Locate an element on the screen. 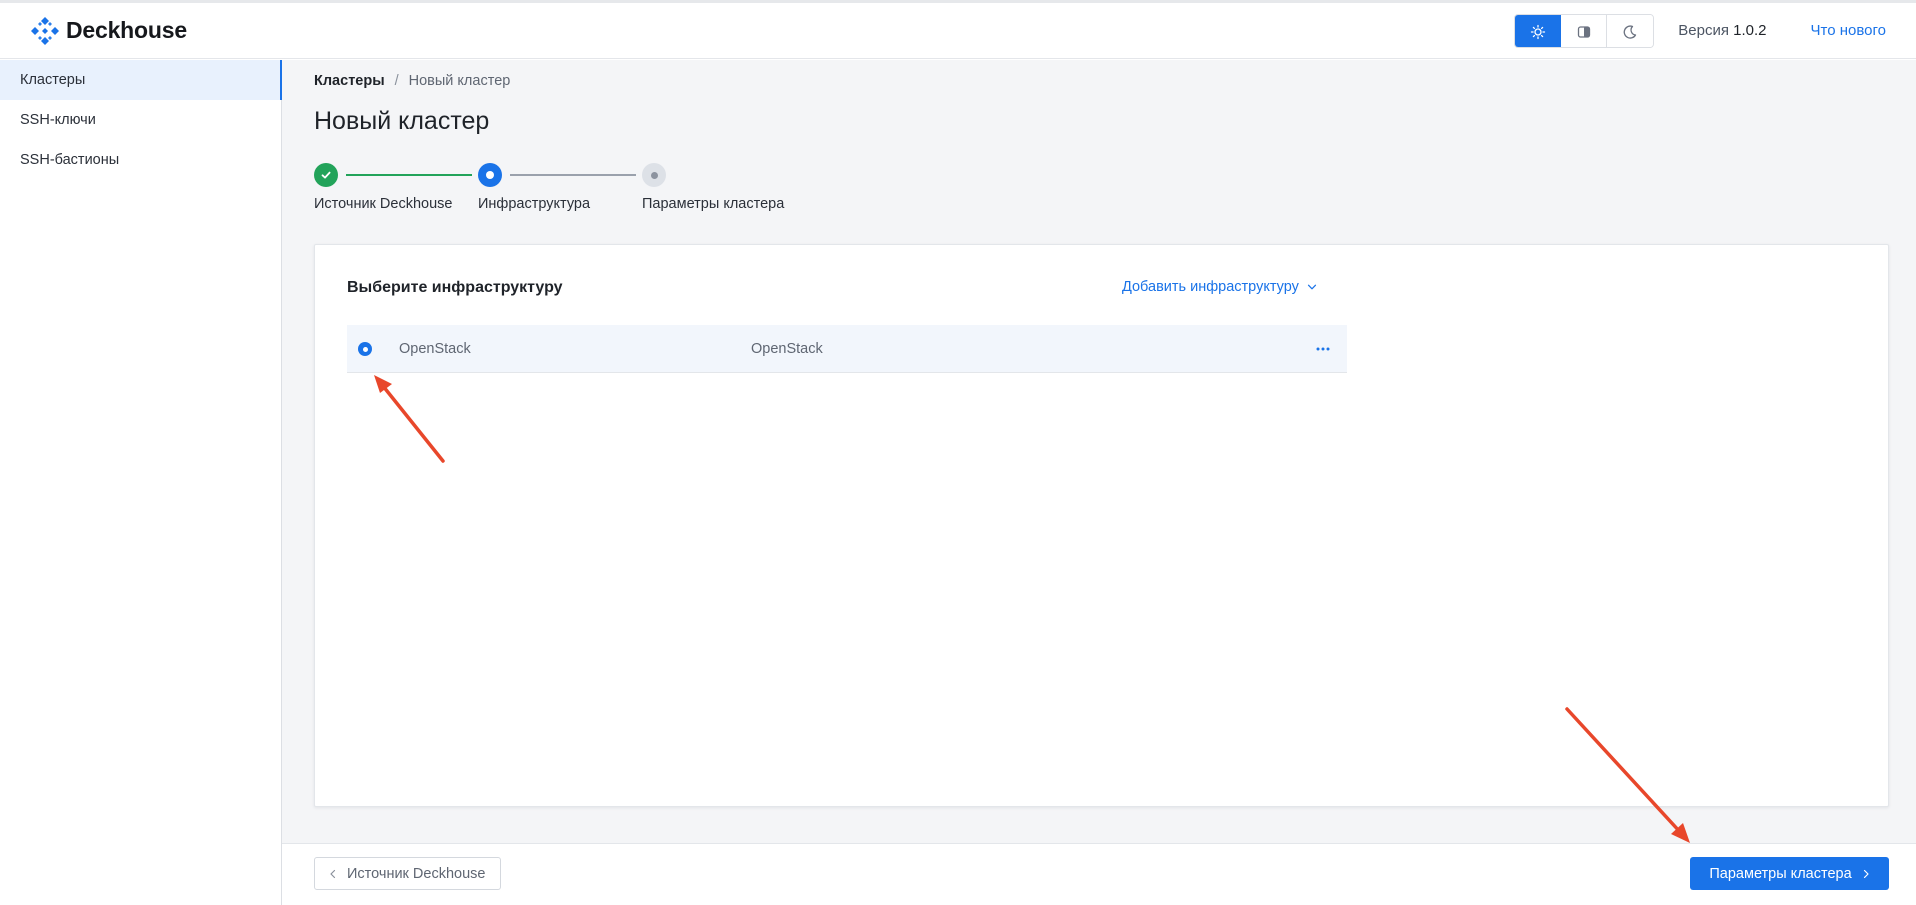 The width and height of the screenshot is (1916, 905). step-label-cluster-params: Параметры кластера is located at coordinates (713, 204).